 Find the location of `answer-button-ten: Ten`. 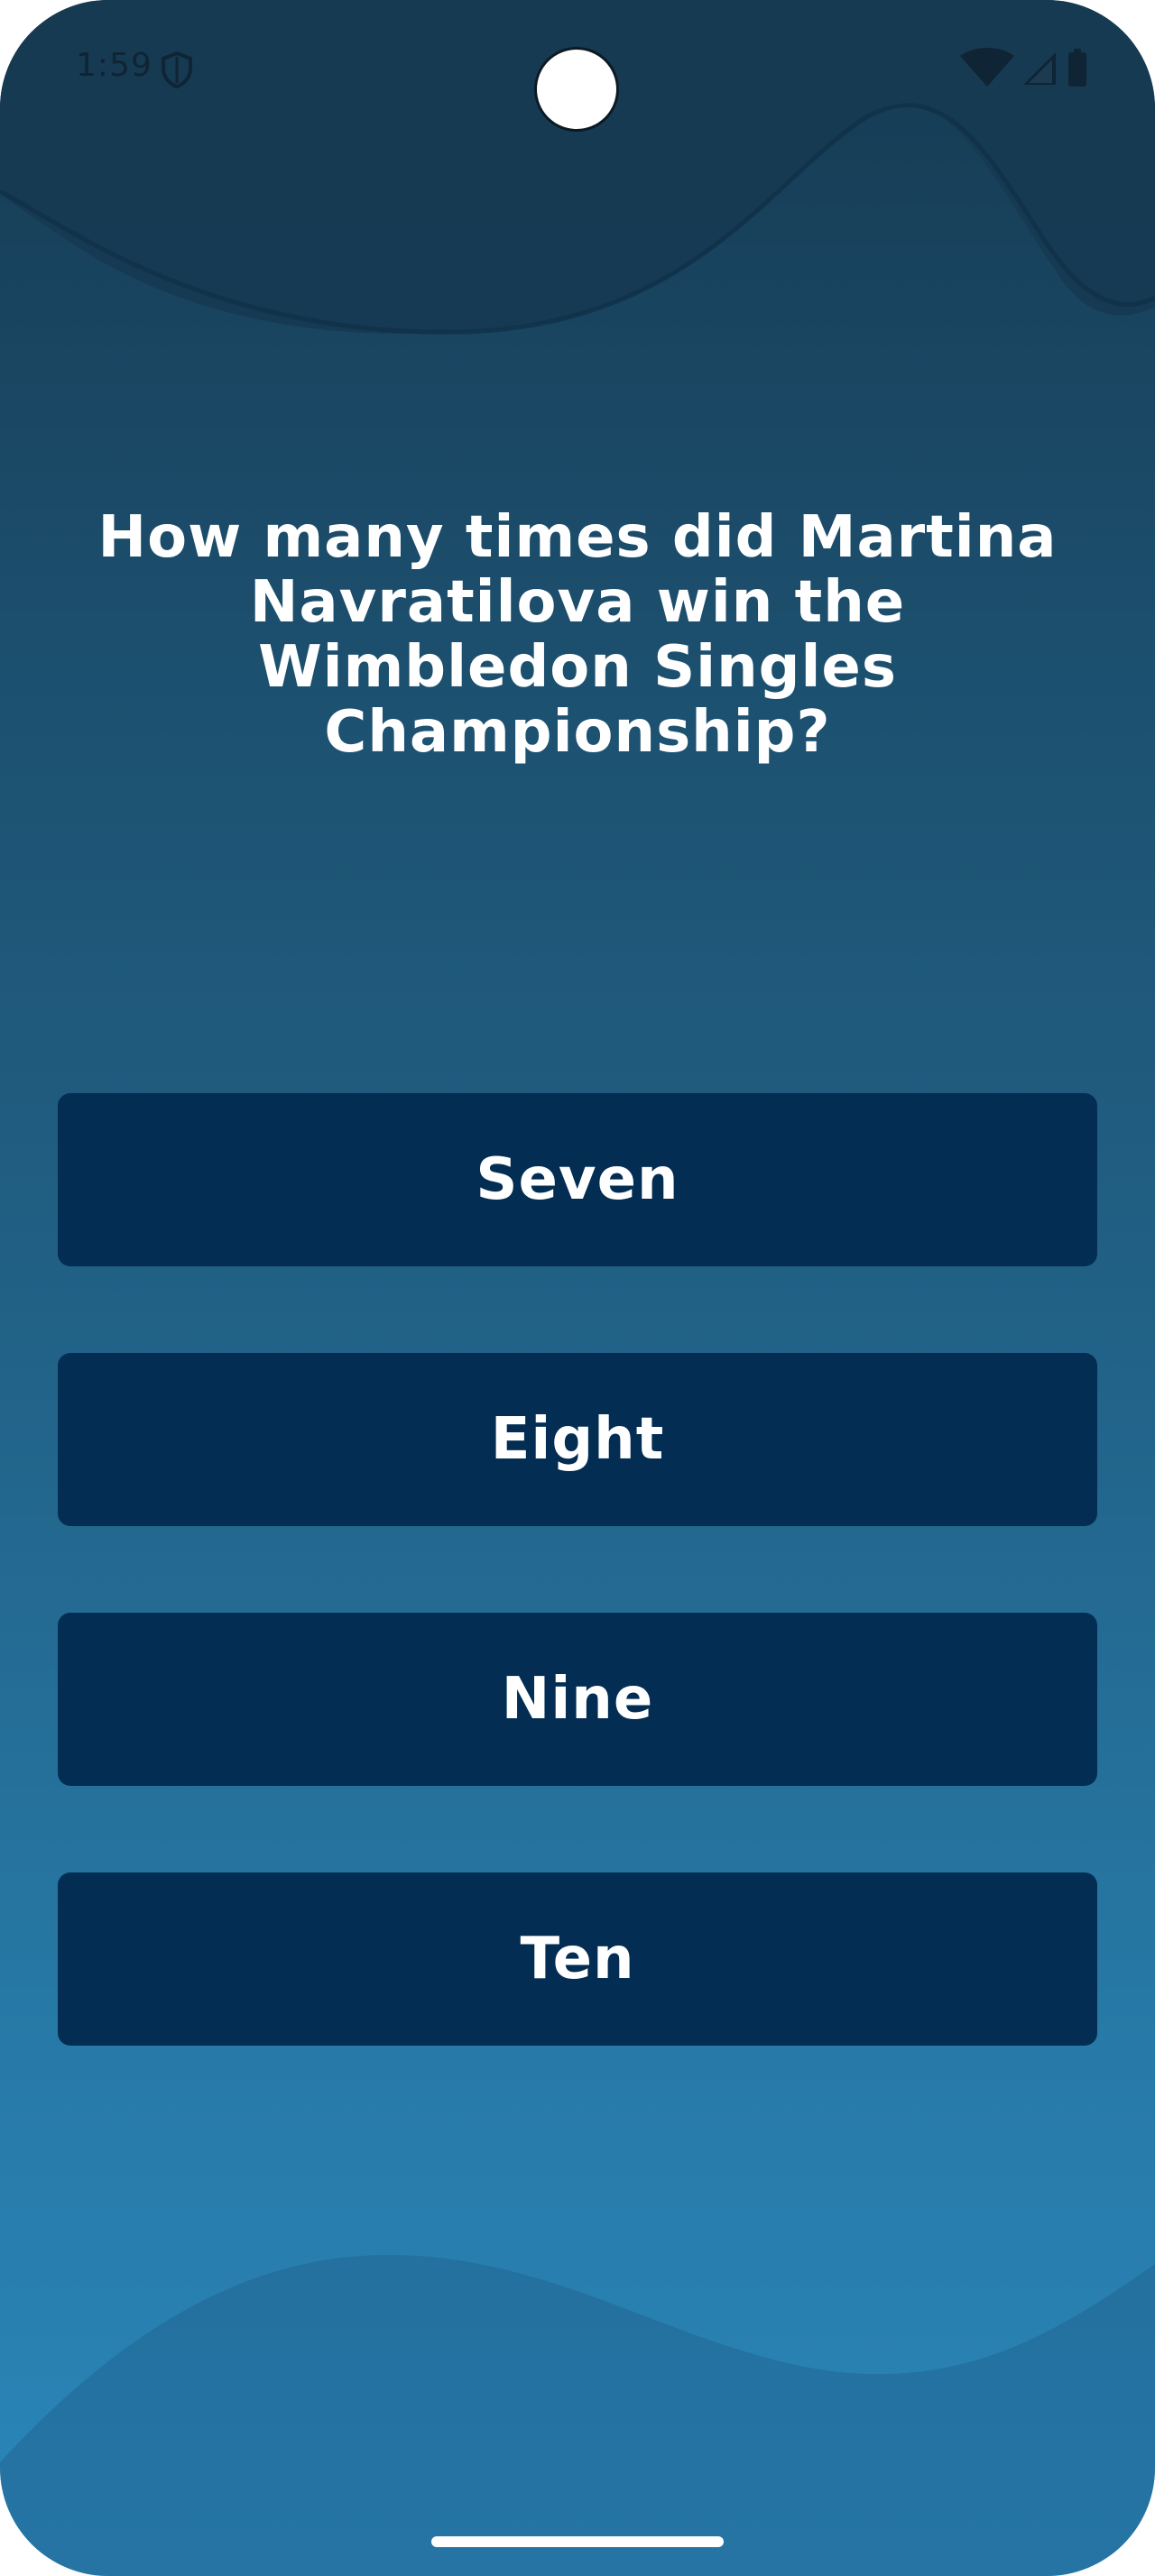

answer-button-ten: Ten is located at coordinates (577, 1959).